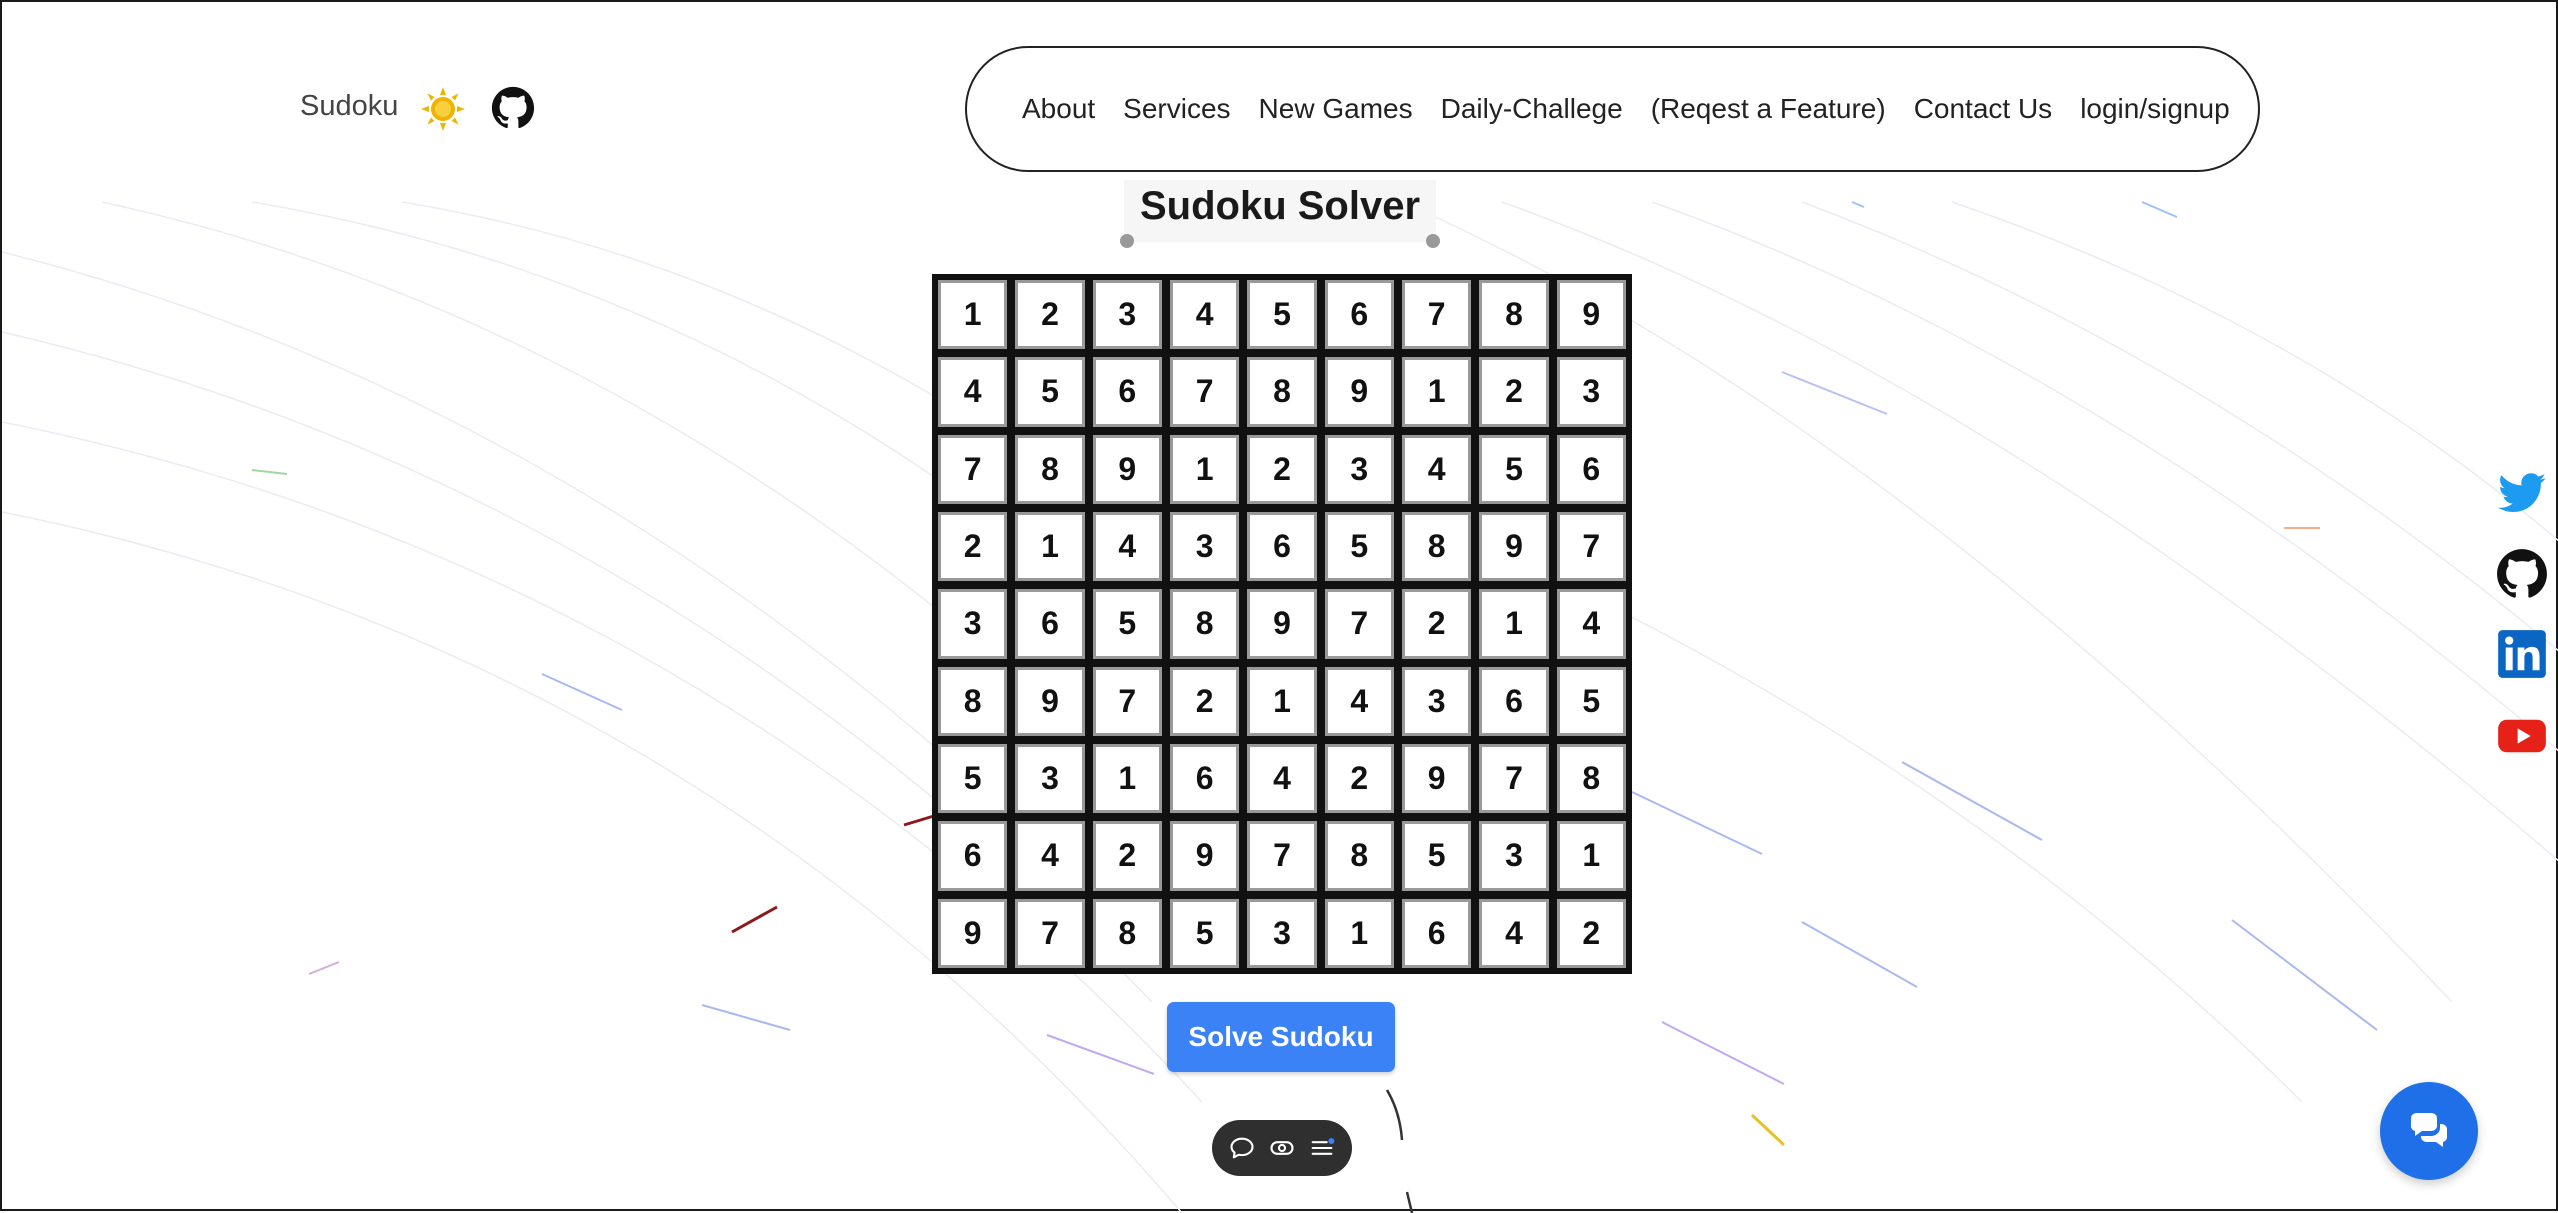 The height and width of the screenshot is (1213, 2558). What do you see at coordinates (1058, 109) in the screenshot?
I see `nav-about: About` at bounding box center [1058, 109].